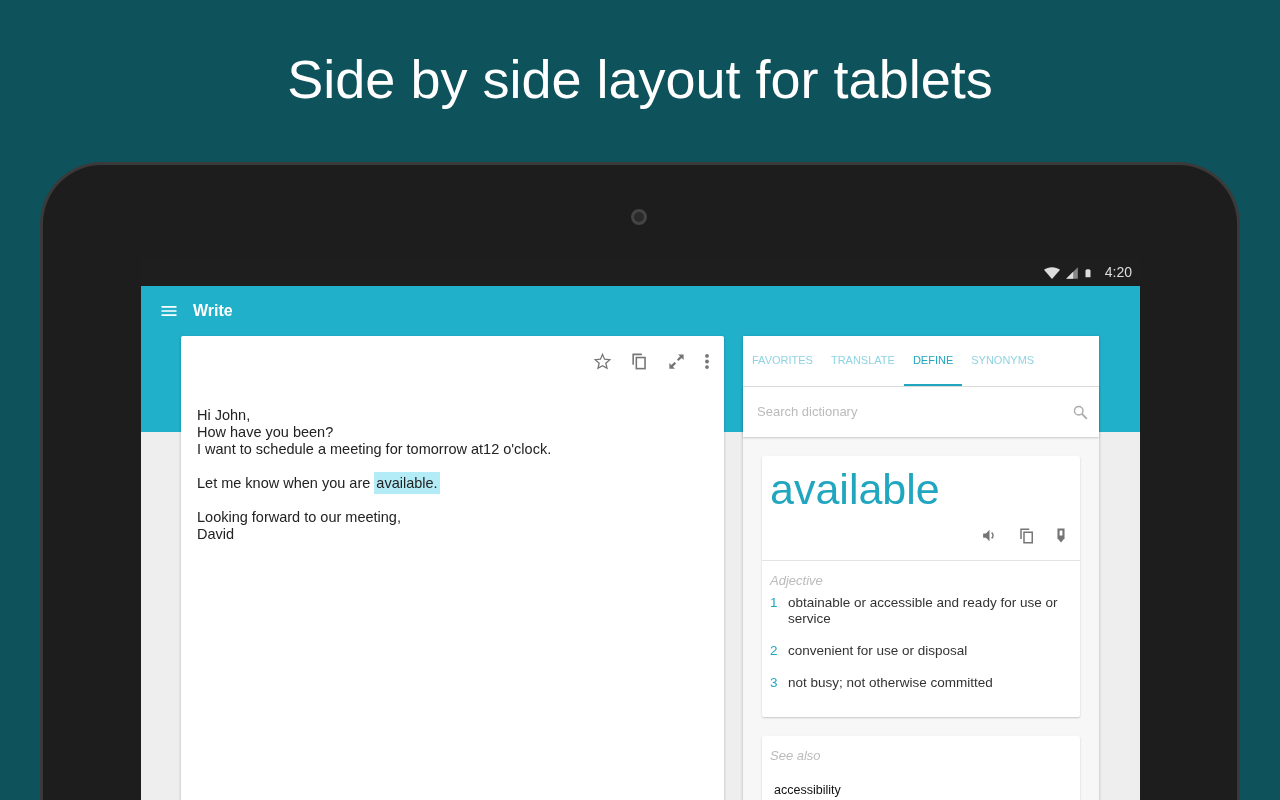 This screenshot has height=800, width=1280. What do you see at coordinates (921, 782) in the screenshot?
I see `see-also-link: accessibility` at bounding box center [921, 782].